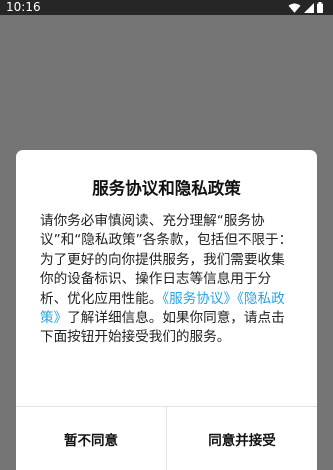 The image size is (333, 470). I want to click on accept-button: 同意并接受, so click(242, 438).